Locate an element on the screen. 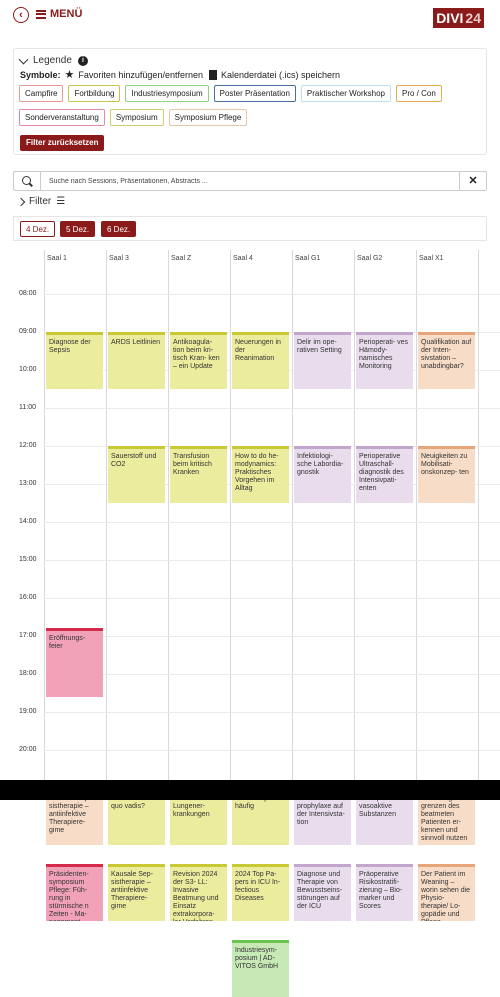 This screenshot has height=997, width=500. session-card: Infektiologi- sche Labordia- gnostik is located at coordinates (322, 474).